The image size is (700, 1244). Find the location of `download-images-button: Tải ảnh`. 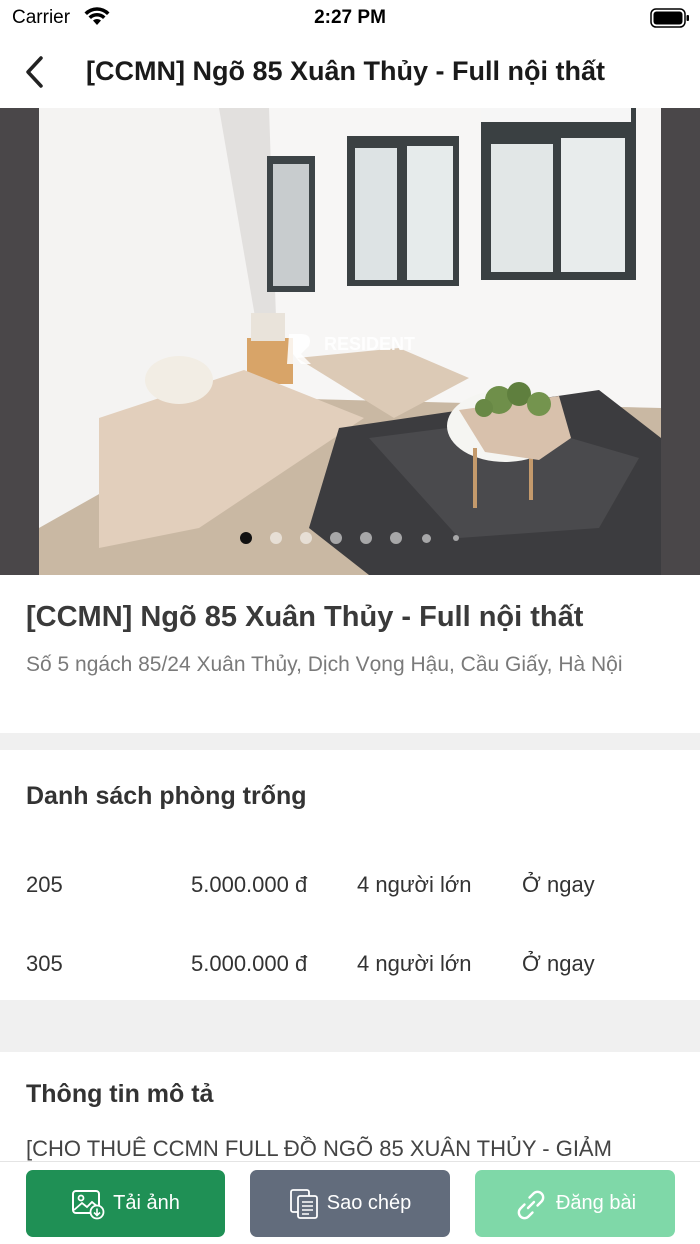

download-images-button: Tải ảnh is located at coordinates (125, 1203).